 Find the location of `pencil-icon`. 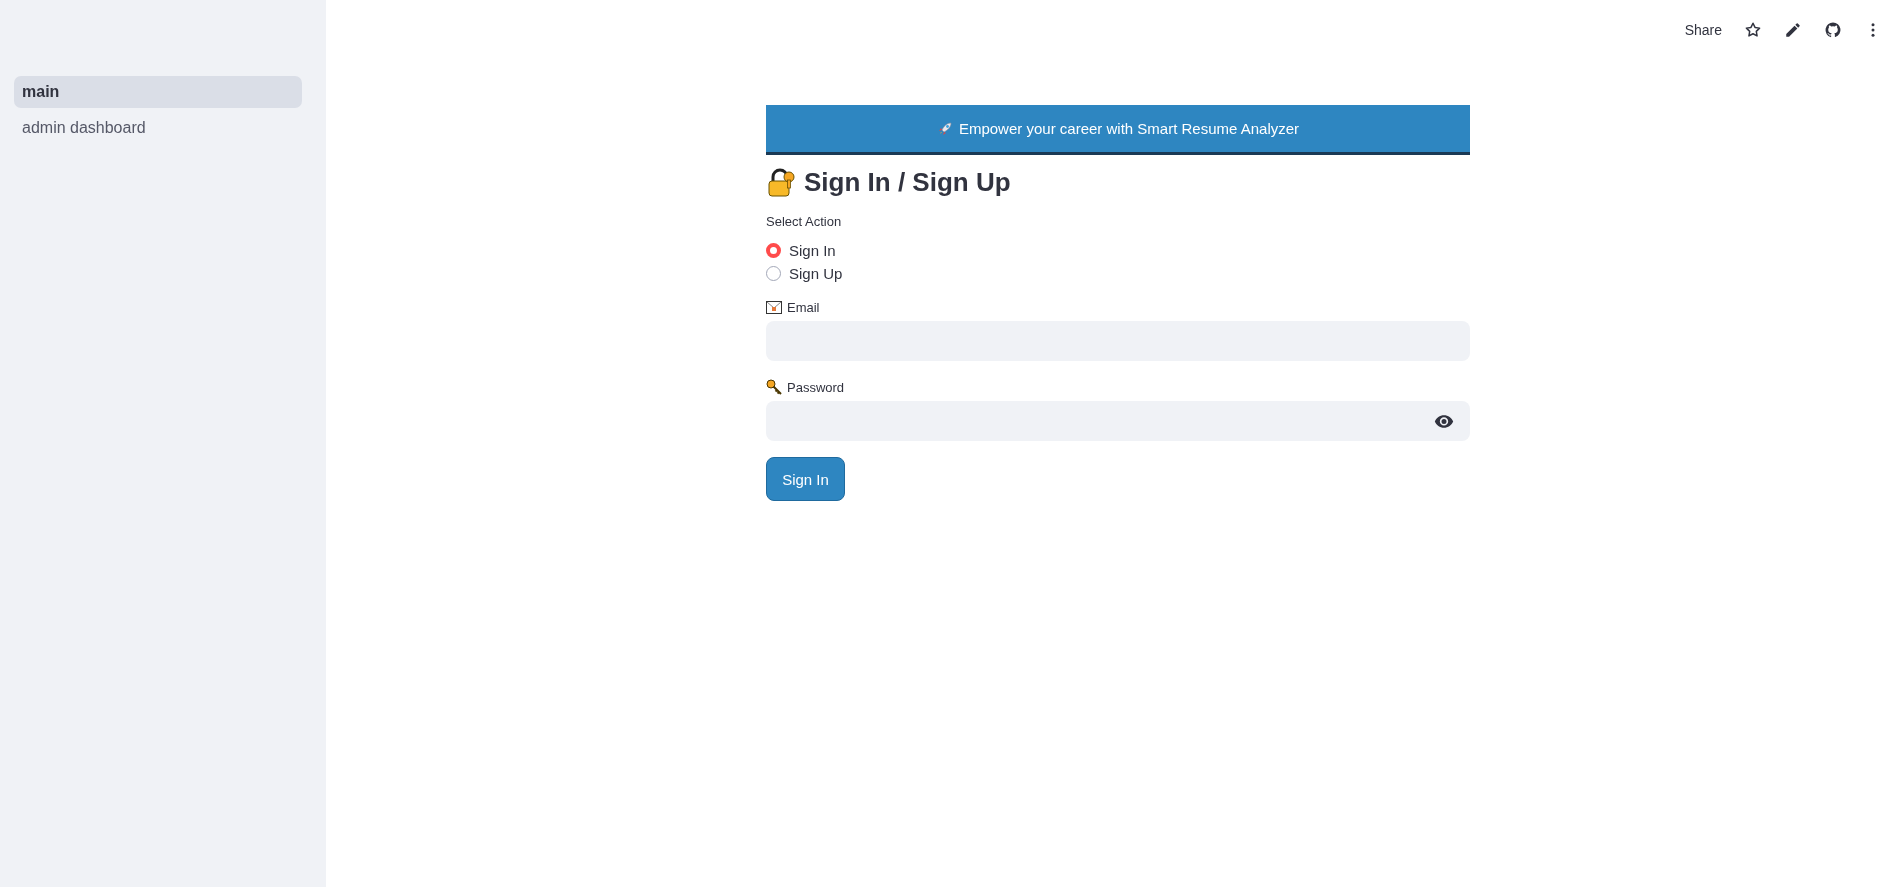

pencil-icon is located at coordinates (1793, 30).